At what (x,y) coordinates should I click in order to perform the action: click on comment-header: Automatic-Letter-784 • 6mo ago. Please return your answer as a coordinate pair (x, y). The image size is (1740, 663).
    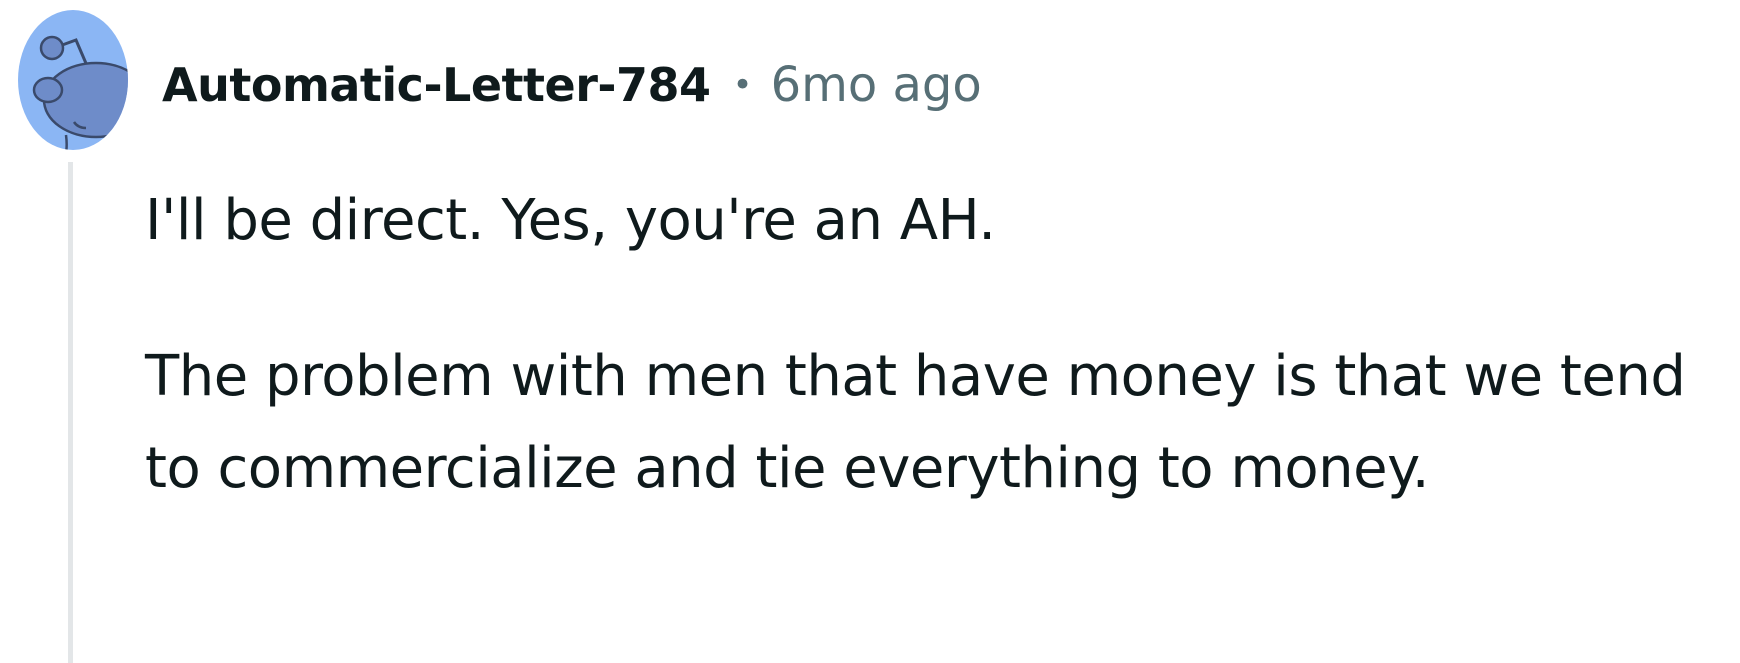
    Looking at the image, I should click on (572, 85).